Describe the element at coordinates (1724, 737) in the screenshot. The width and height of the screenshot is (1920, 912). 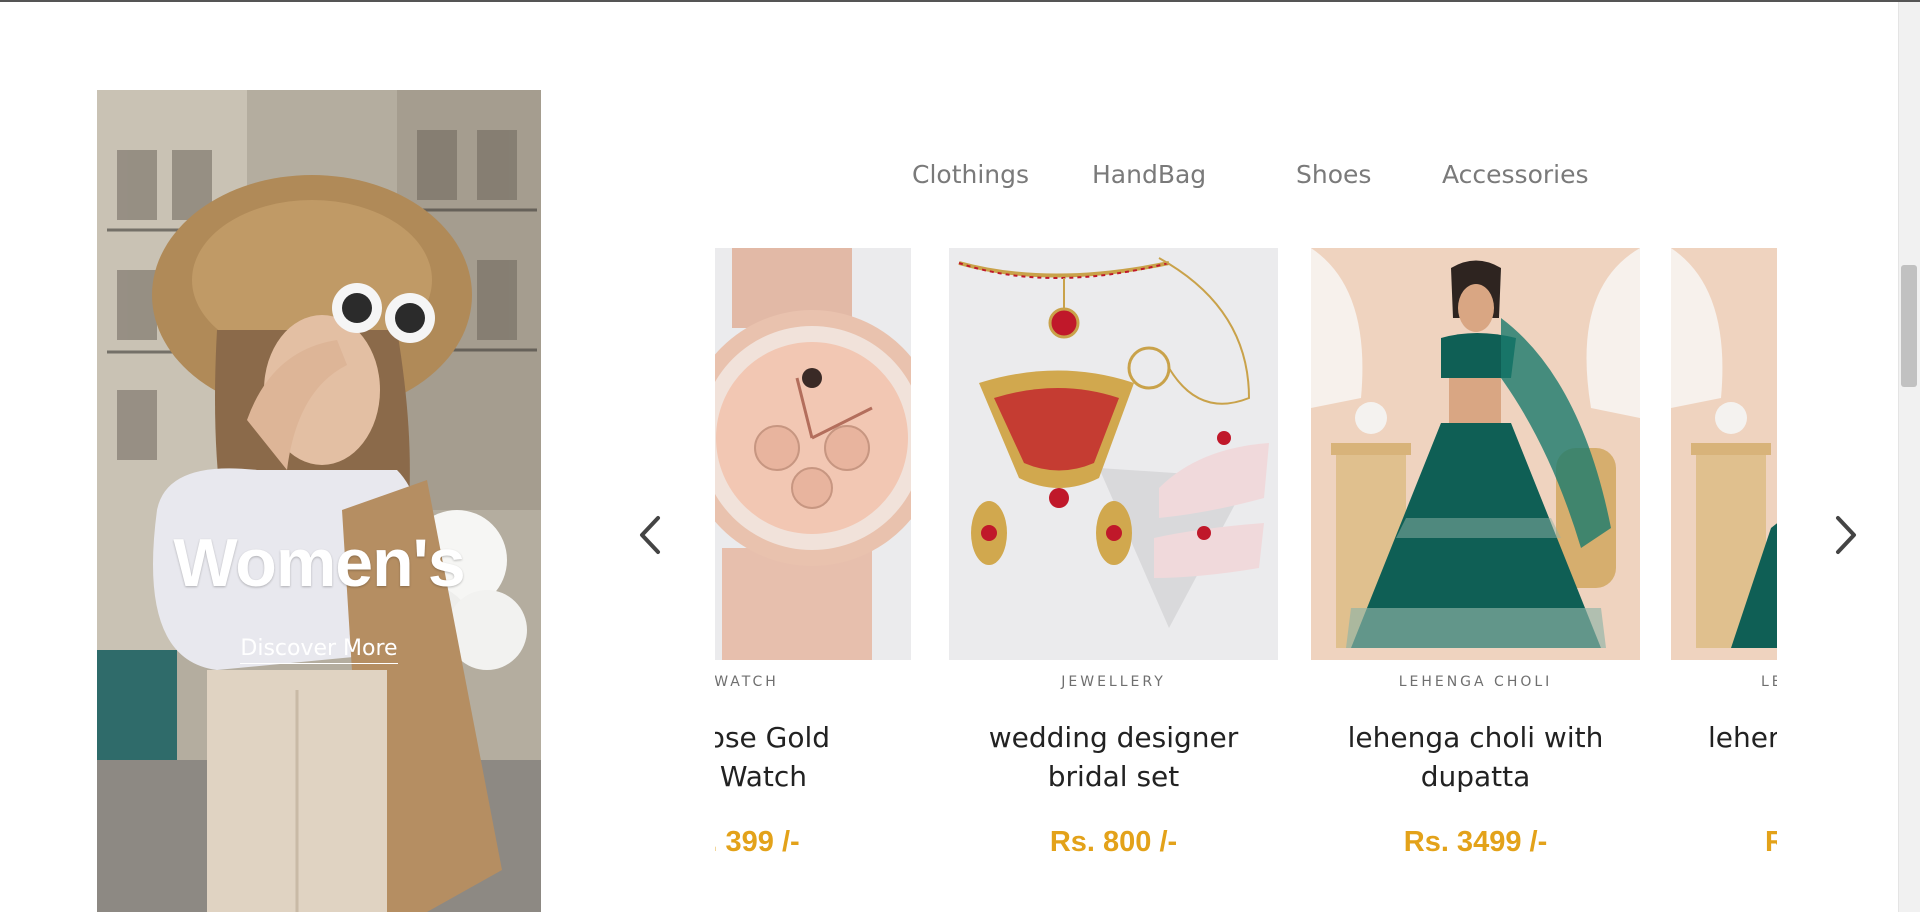
I see `product-name: leher` at that location.